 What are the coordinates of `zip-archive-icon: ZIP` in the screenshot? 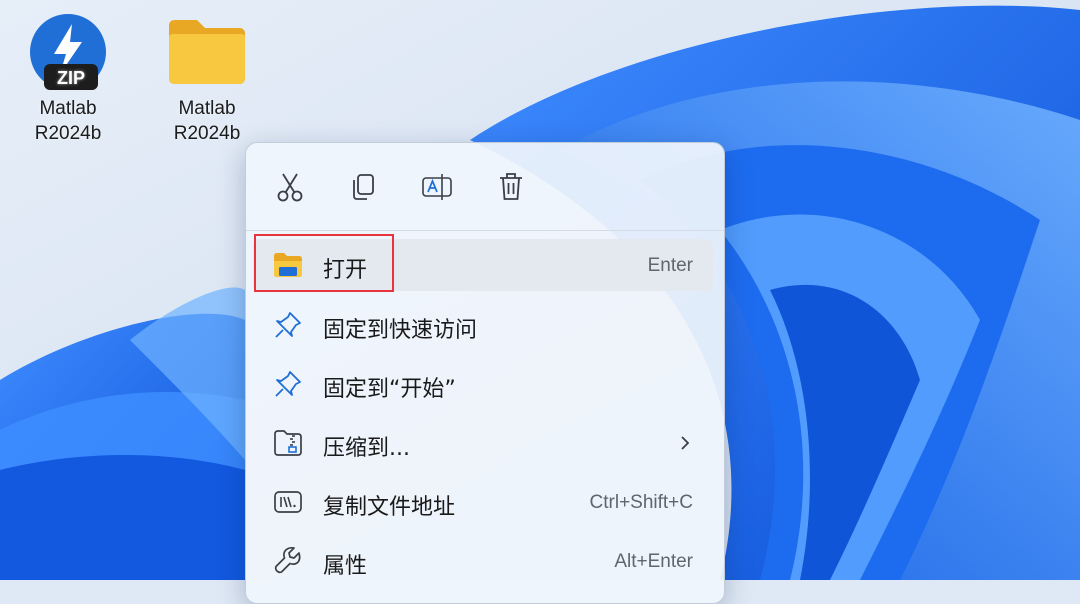 It's located at (68, 52).